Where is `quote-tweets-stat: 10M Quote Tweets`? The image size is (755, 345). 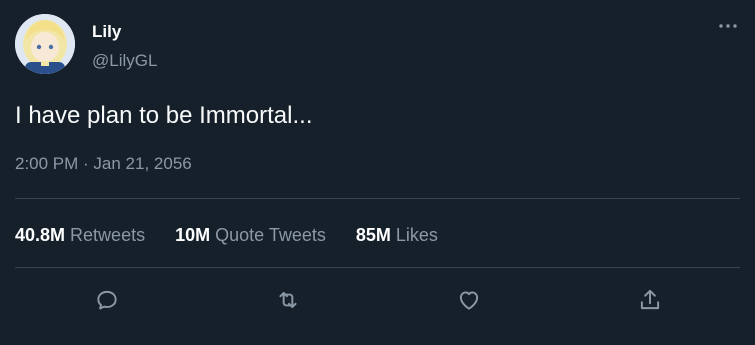
quote-tweets-stat: 10M Quote Tweets is located at coordinates (250, 235).